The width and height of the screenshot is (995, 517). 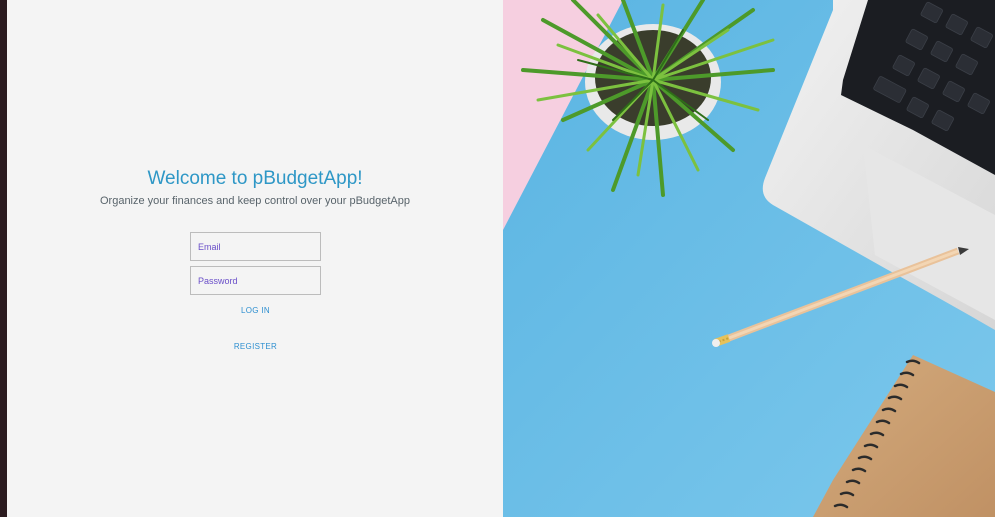 What do you see at coordinates (255, 246) in the screenshot?
I see `email-field` at bounding box center [255, 246].